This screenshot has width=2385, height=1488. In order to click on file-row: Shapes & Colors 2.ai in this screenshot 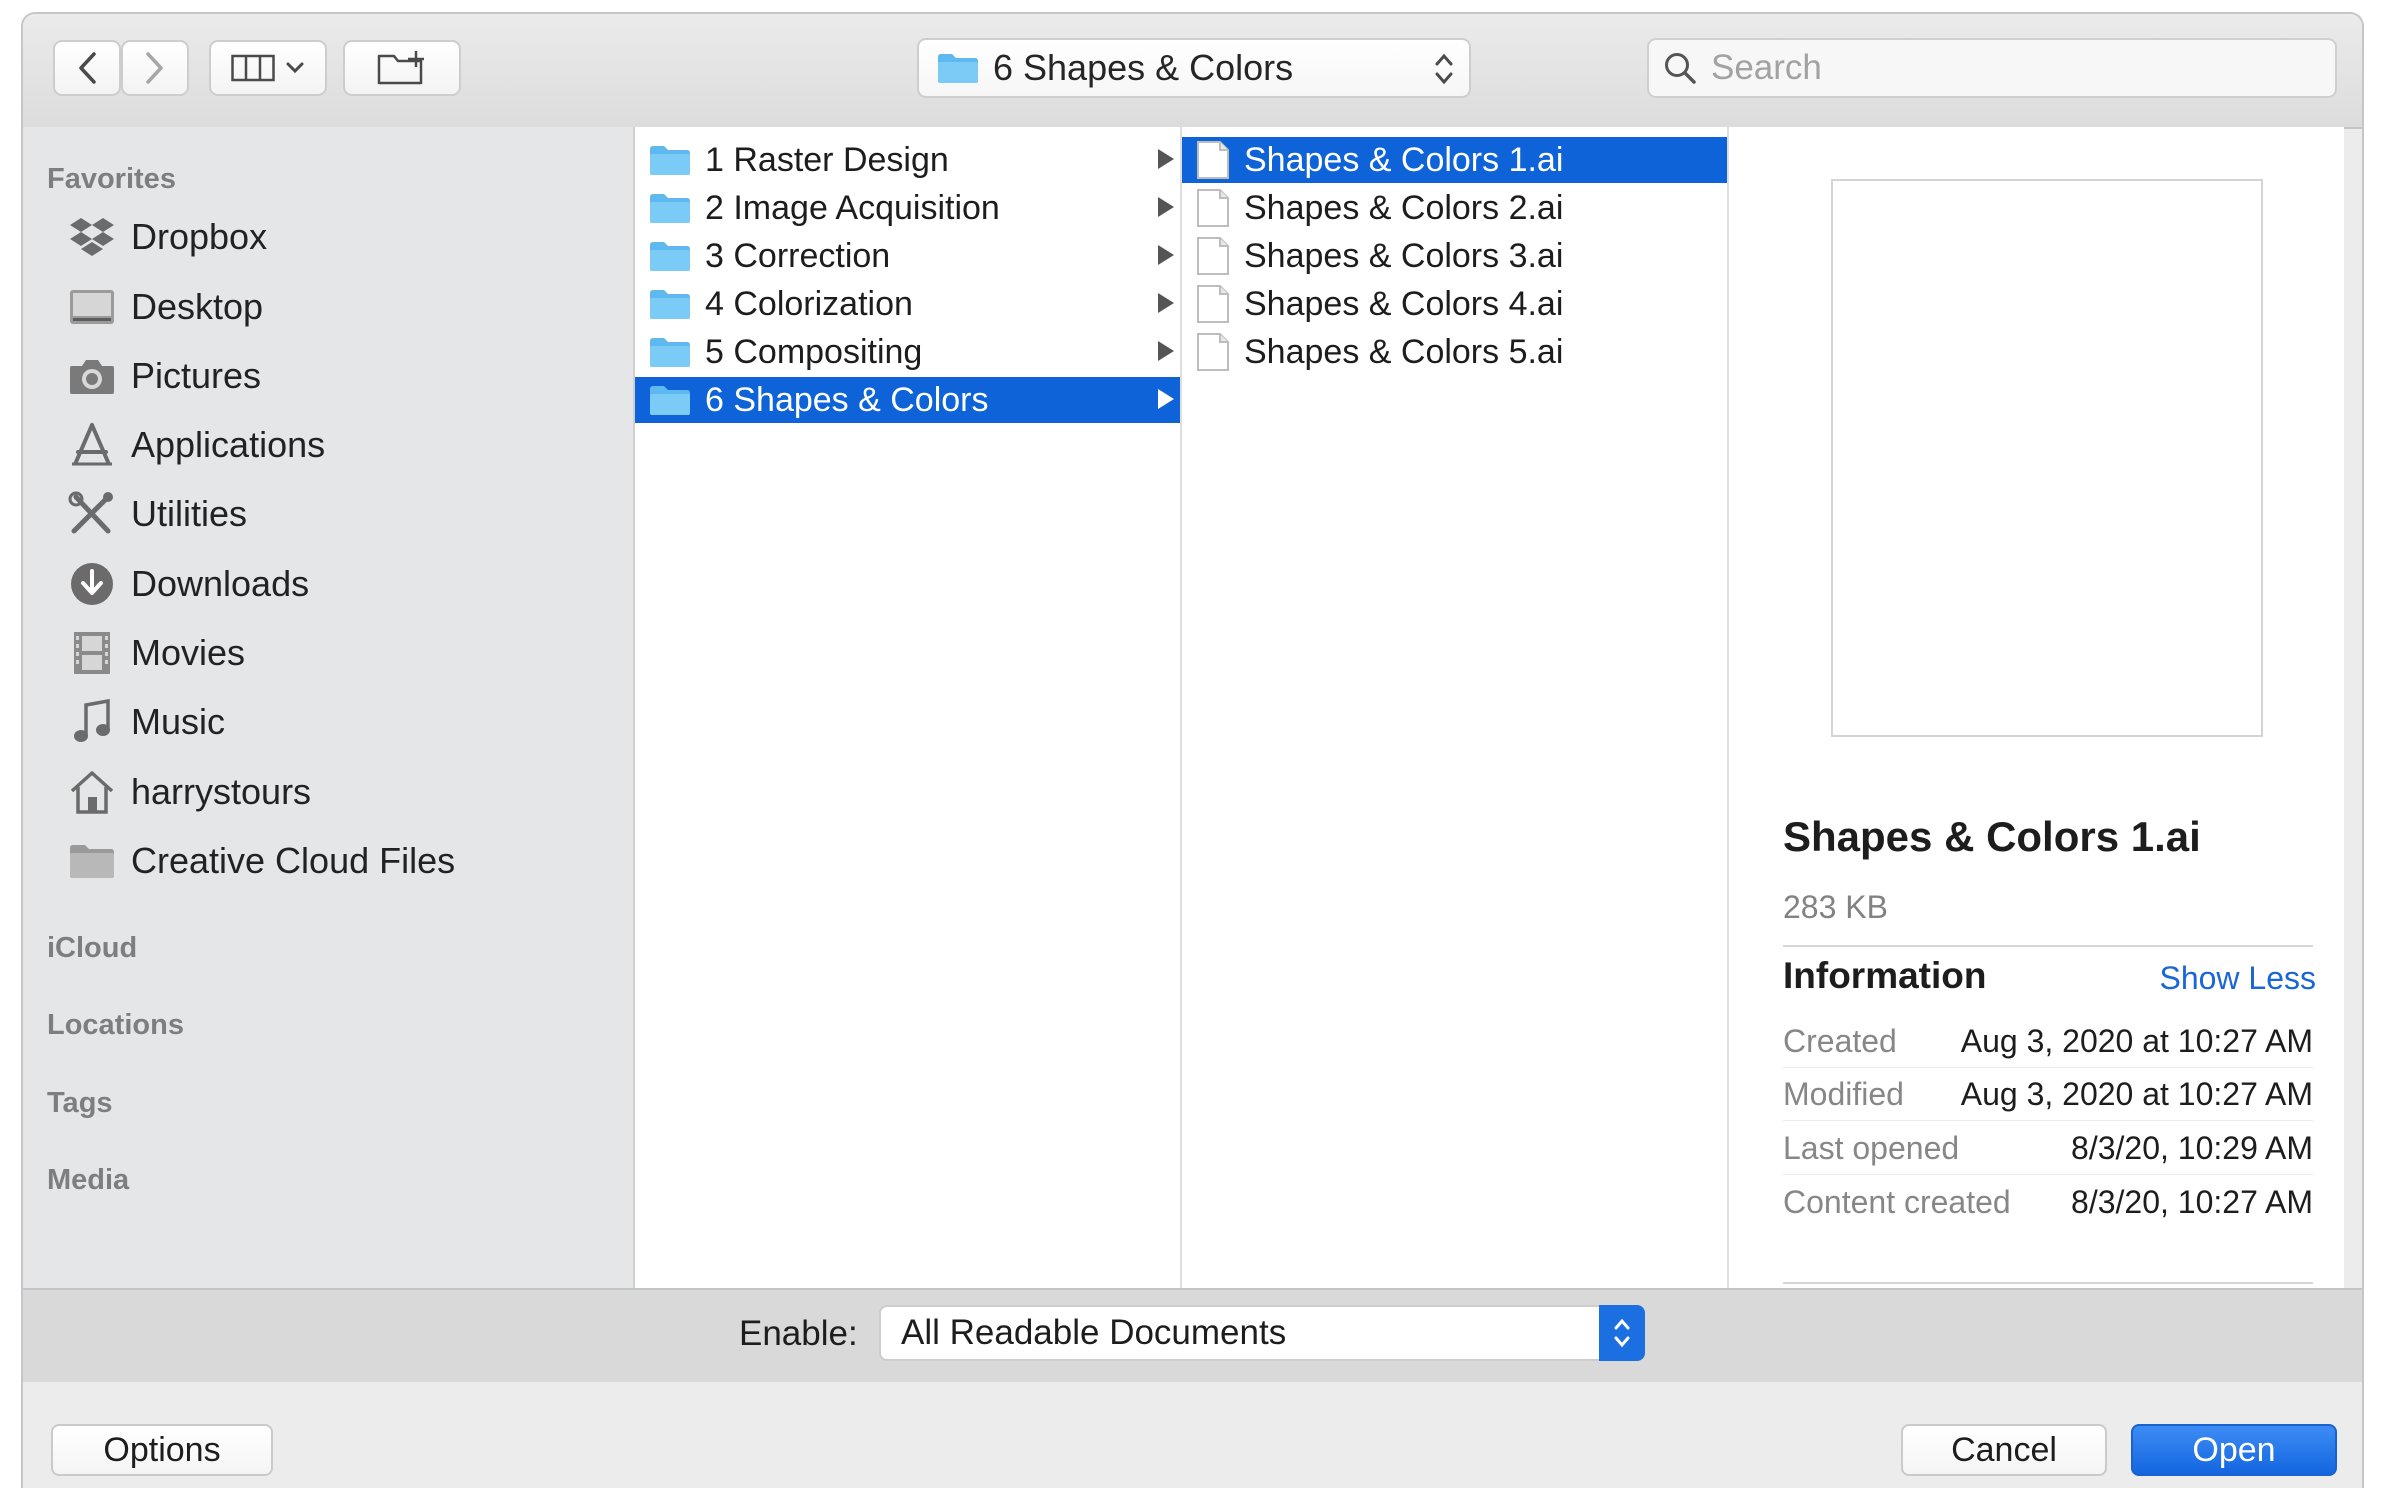, I will do `click(1454, 208)`.